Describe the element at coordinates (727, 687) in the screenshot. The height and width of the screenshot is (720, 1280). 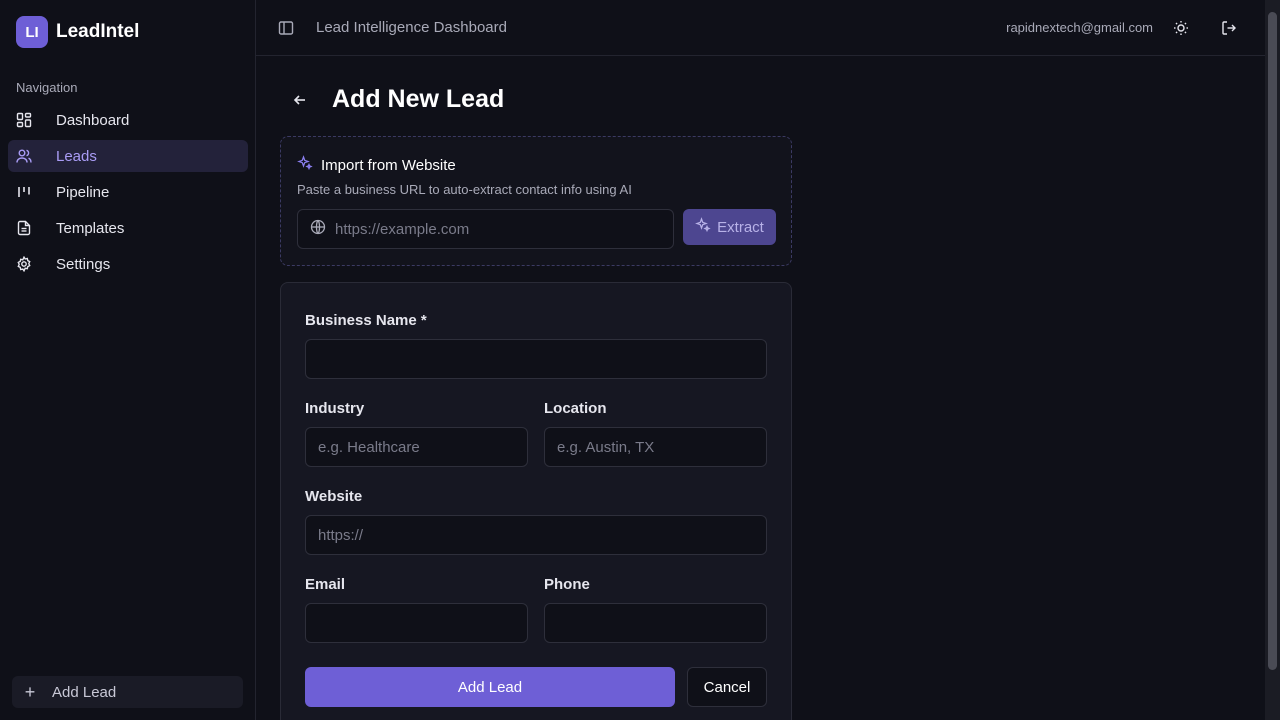
I see `cancel-button: Cancel` at that location.